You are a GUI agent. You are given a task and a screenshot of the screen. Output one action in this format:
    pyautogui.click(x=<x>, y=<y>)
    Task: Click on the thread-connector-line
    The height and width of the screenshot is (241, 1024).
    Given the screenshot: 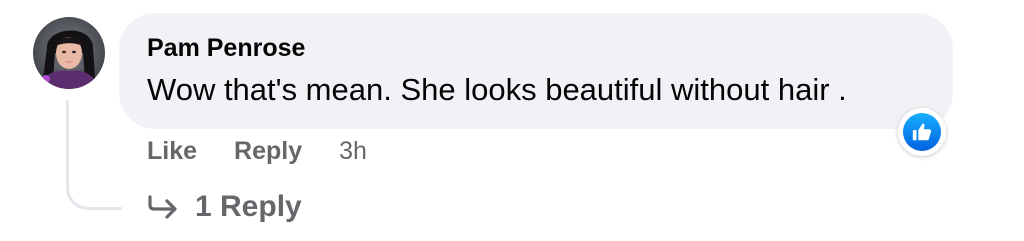 What is the action you would take?
    pyautogui.click(x=94, y=155)
    